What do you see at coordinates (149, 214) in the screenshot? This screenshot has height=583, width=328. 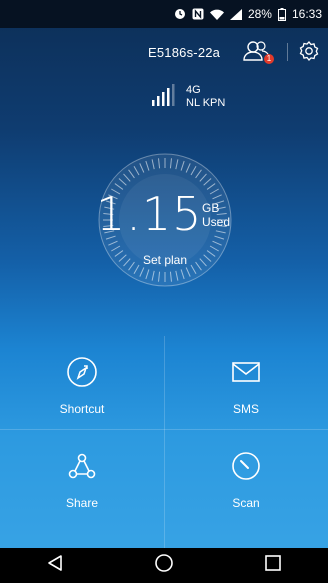 I see `usage-value: 1.15` at bounding box center [149, 214].